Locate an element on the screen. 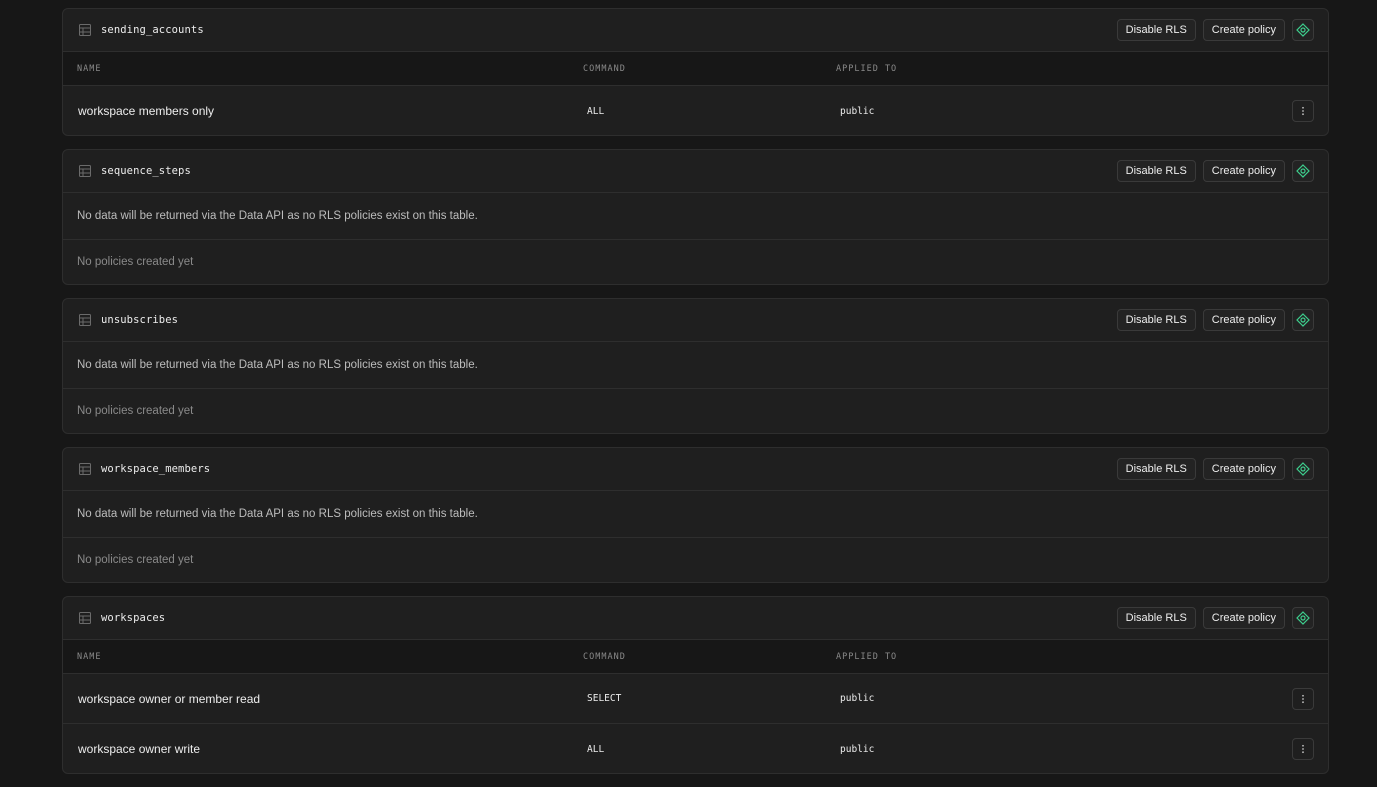 The image size is (1377, 787). policy-name: workspace members only is located at coordinates (146, 111).